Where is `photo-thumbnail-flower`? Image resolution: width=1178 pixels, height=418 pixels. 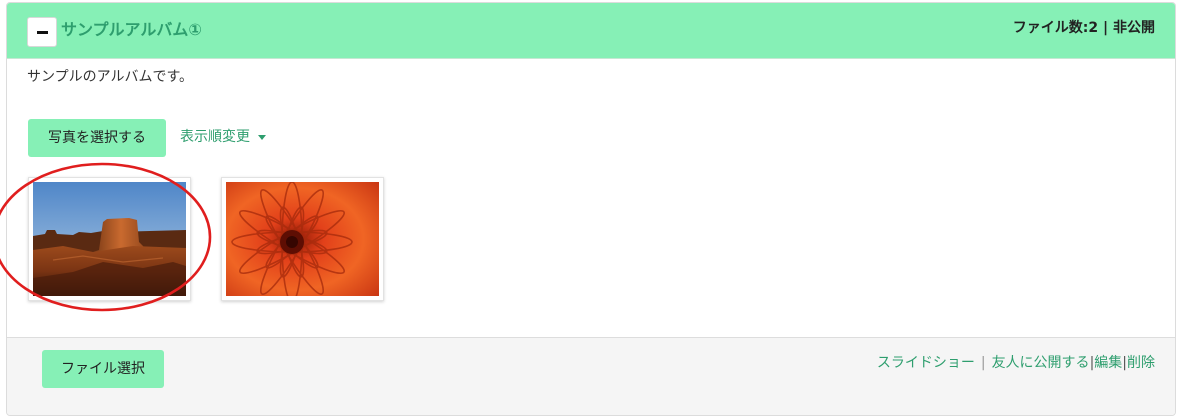
photo-thumbnail-flower is located at coordinates (302, 239).